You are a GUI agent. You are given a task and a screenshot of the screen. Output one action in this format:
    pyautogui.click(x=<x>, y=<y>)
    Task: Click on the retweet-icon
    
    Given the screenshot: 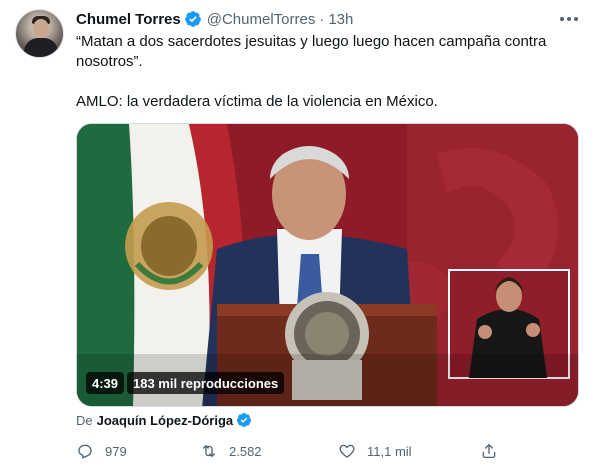 What is the action you would take?
    pyautogui.click(x=209, y=451)
    